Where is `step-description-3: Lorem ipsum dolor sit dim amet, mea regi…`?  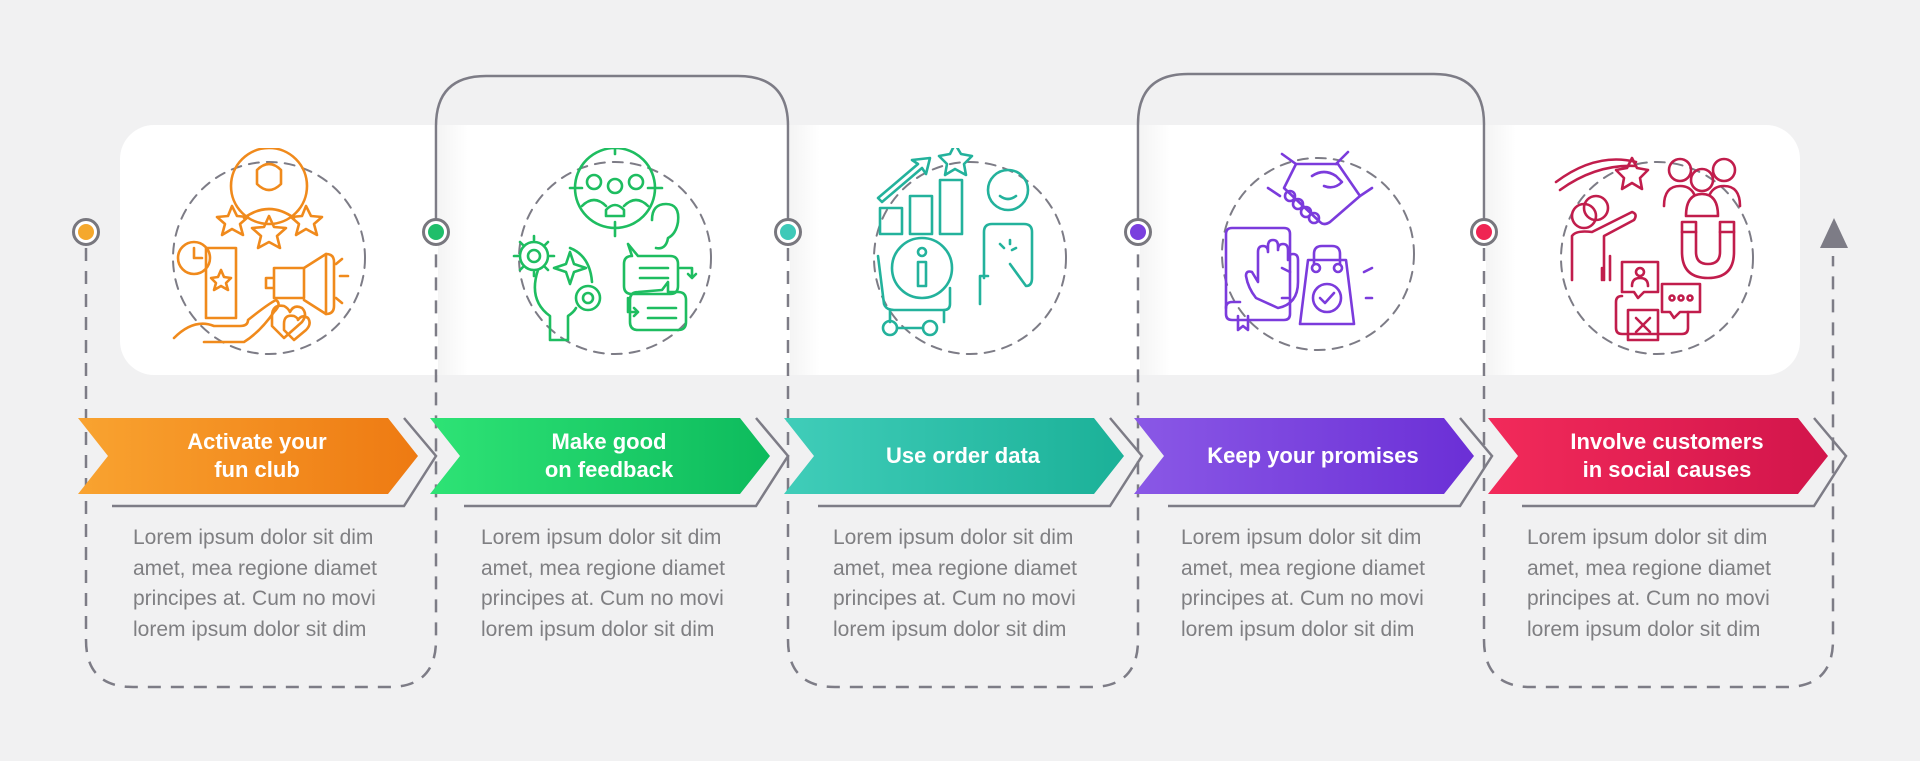 step-description-3: Lorem ipsum dolor sit dim amet, mea regi… is located at coordinates (955, 583).